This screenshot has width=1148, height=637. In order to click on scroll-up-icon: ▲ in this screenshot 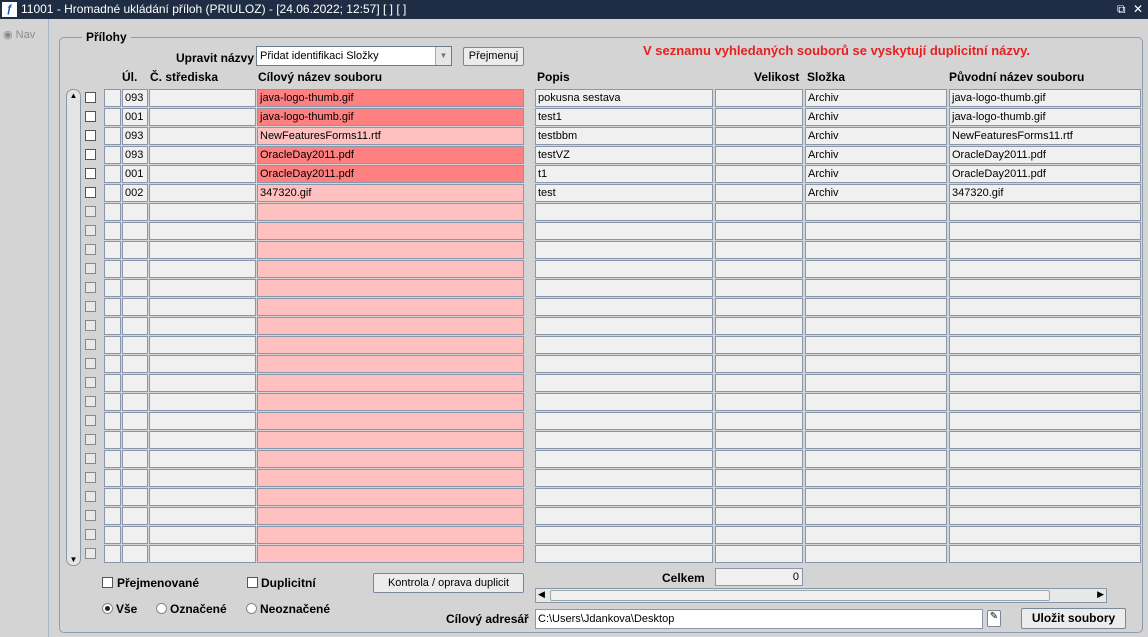, I will do `click(73, 95)`.